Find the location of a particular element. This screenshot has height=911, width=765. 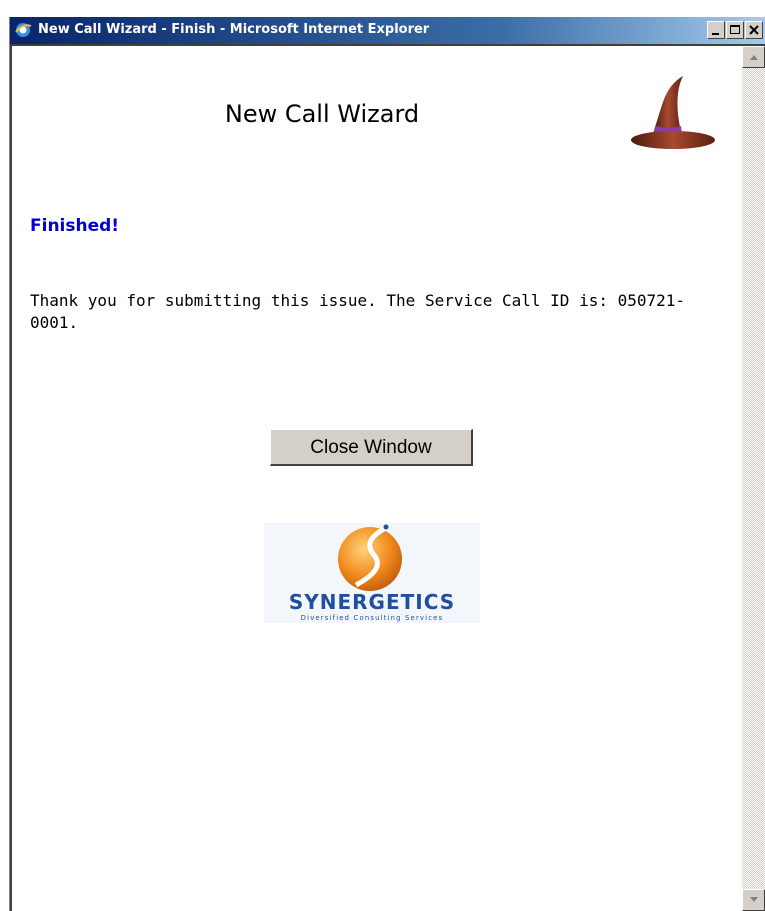

vertical-scrollbar is located at coordinates (753, 478).